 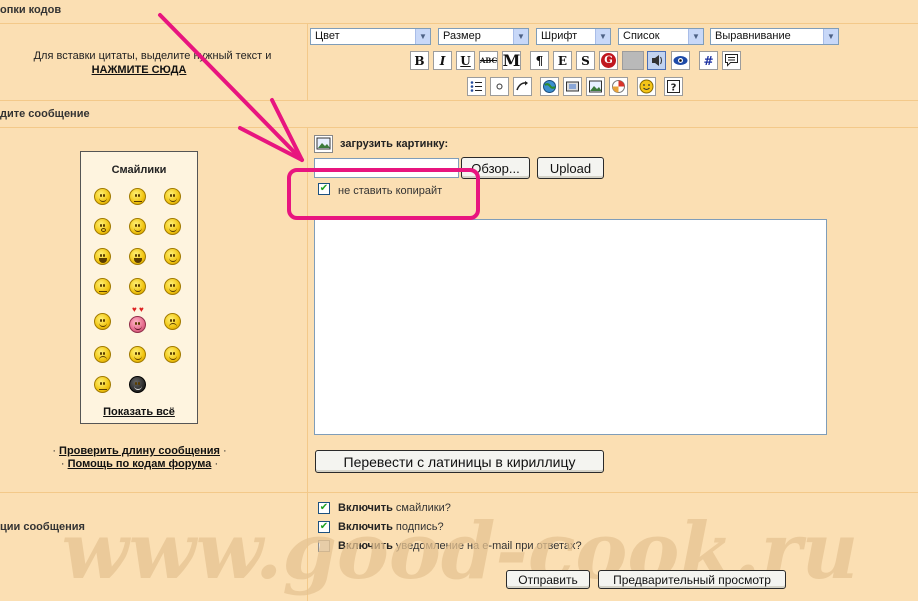 What do you see at coordinates (319, 116) in the screenshot?
I see `annotation-overlay` at bounding box center [319, 116].